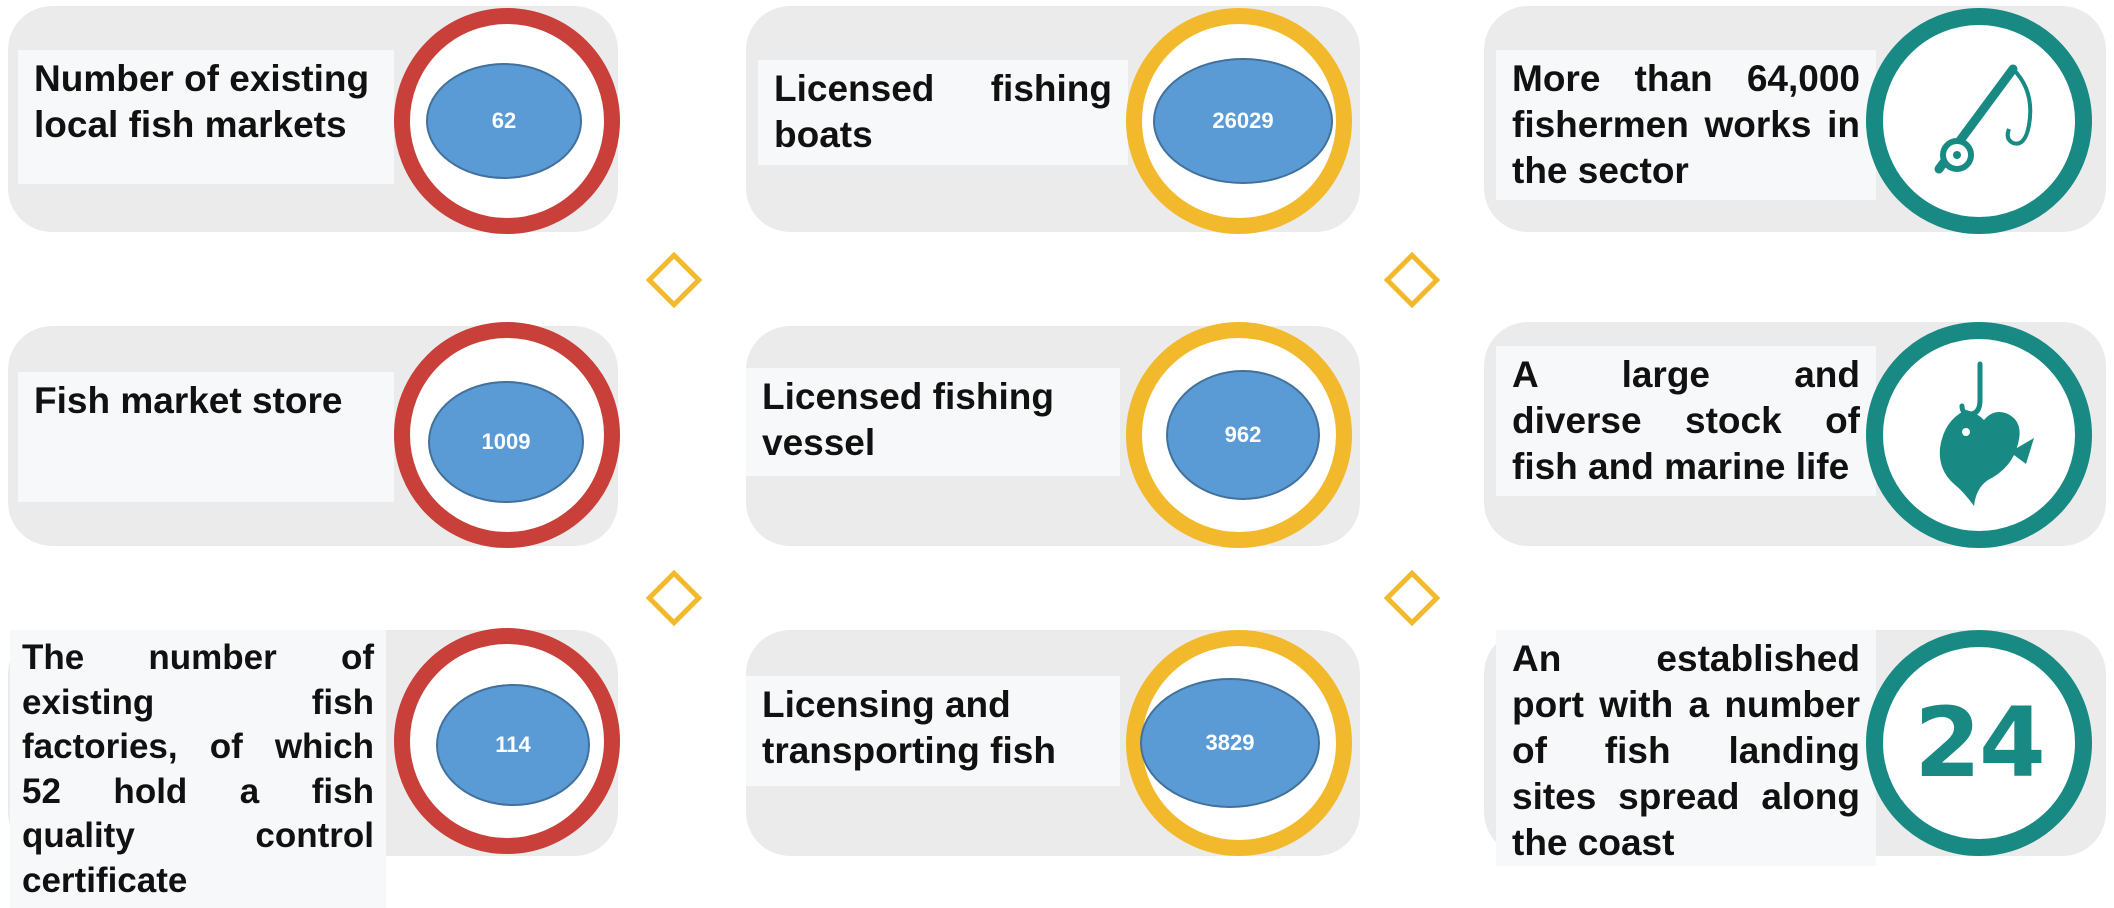  I want to click on value-established-port: 24, so click(1980, 743).